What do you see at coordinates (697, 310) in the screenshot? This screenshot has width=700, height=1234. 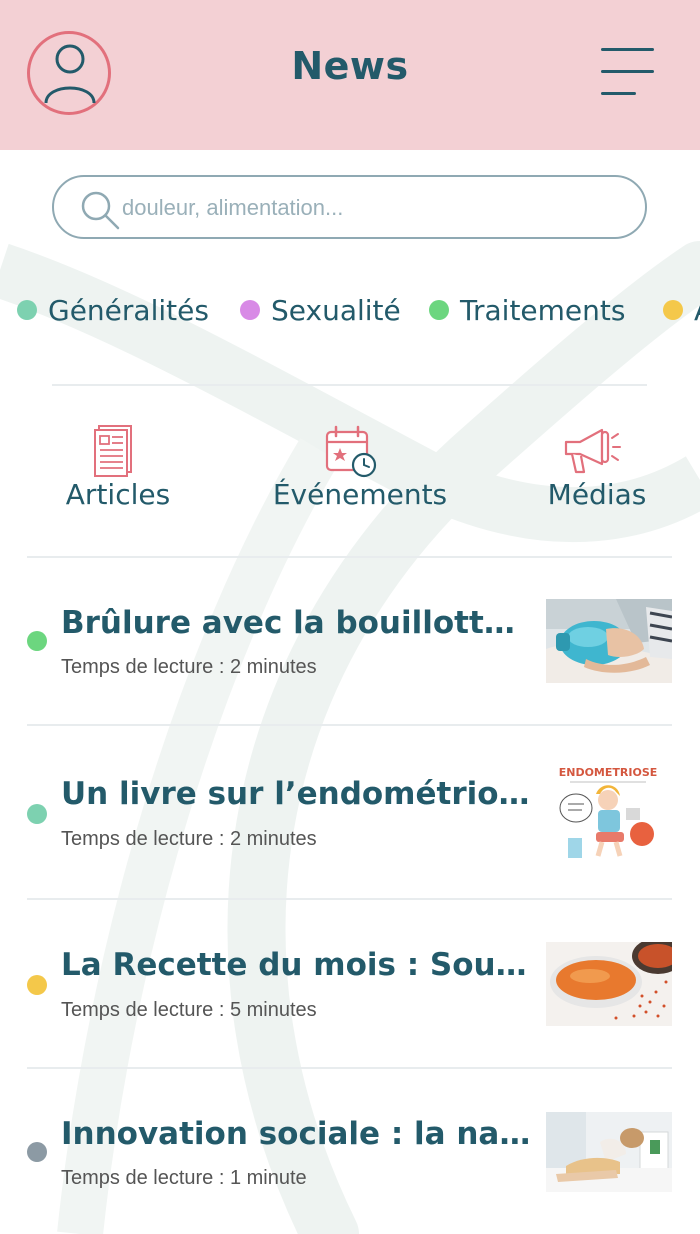 I see `category-label: A` at bounding box center [697, 310].